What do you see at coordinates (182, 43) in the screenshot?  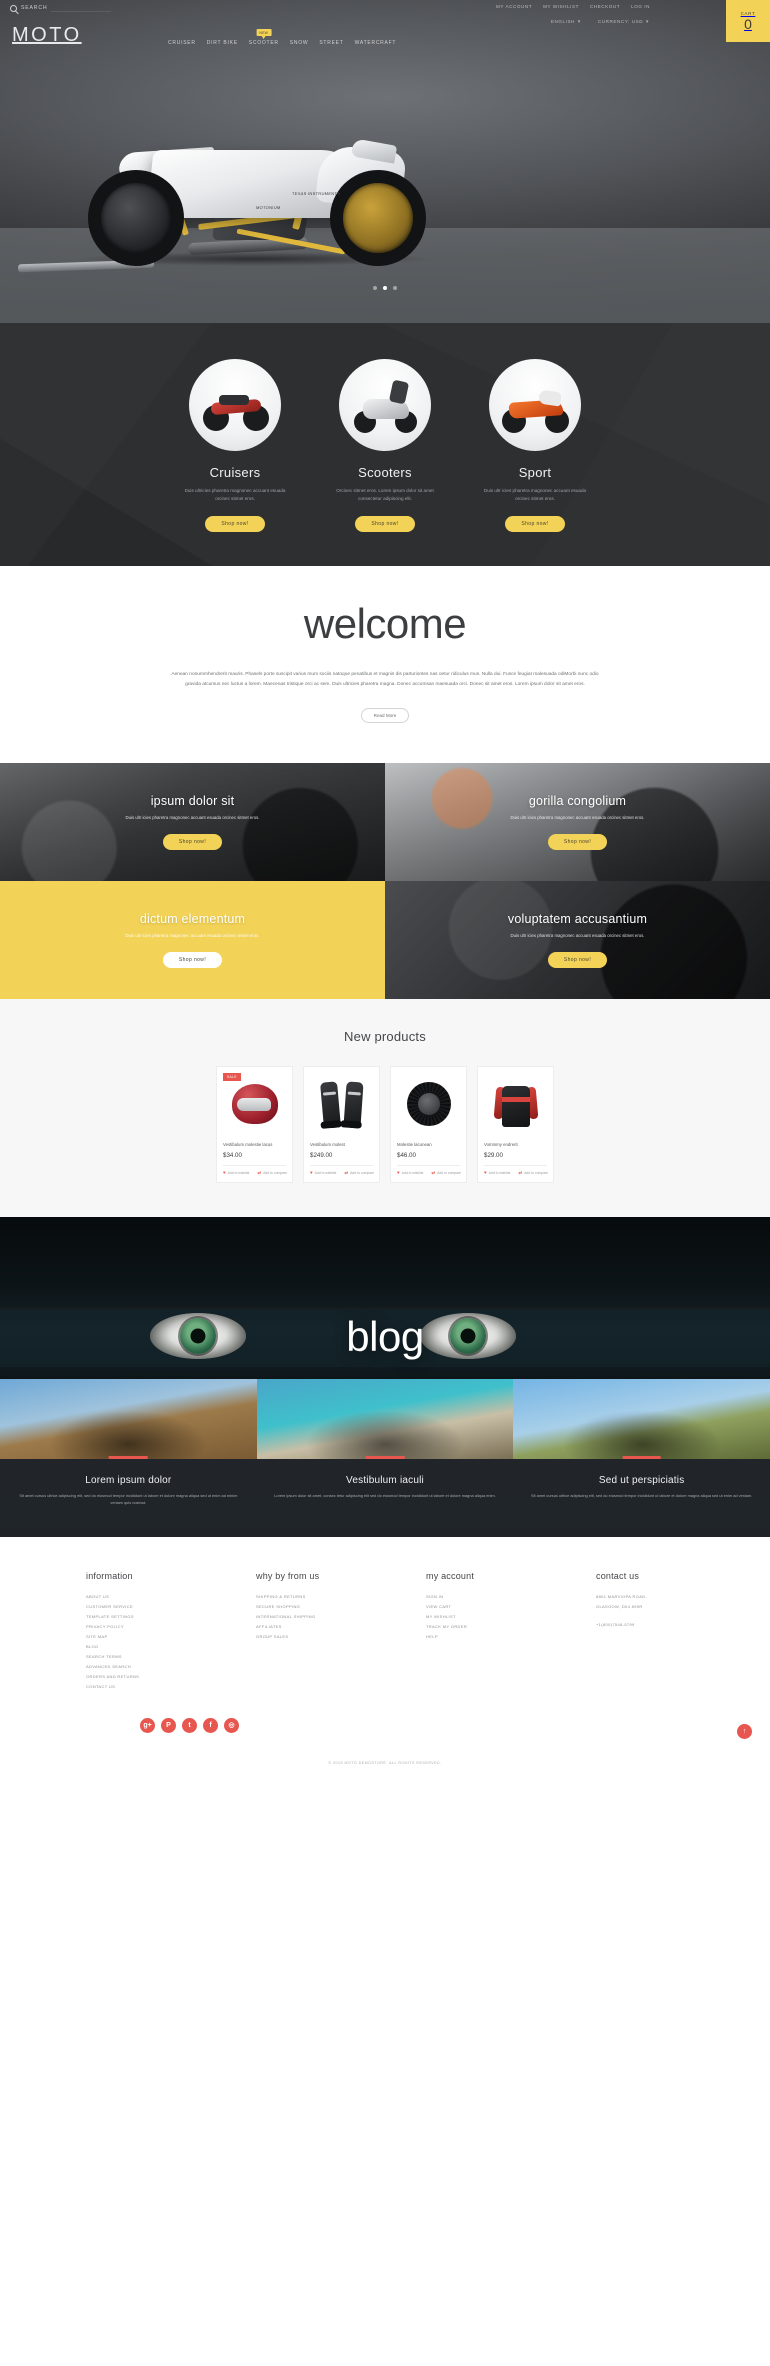 I see `nav-item-cruiser: CRUISER` at bounding box center [182, 43].